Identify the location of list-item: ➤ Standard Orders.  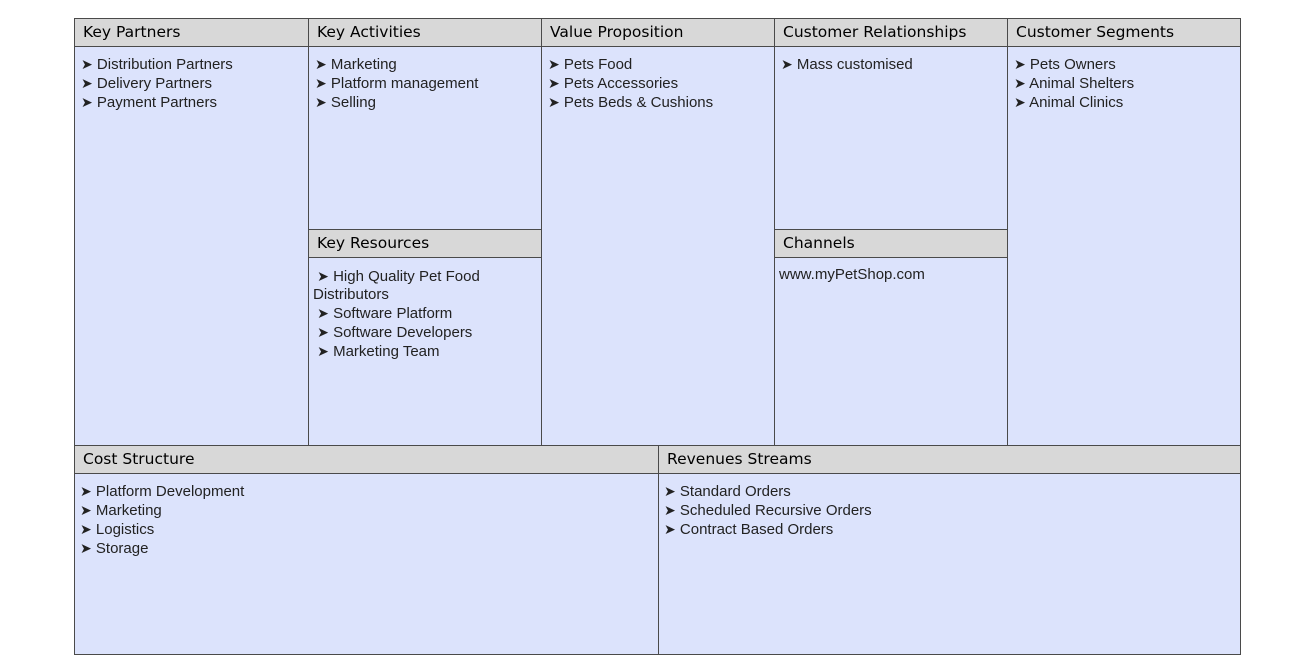
(727, 491).